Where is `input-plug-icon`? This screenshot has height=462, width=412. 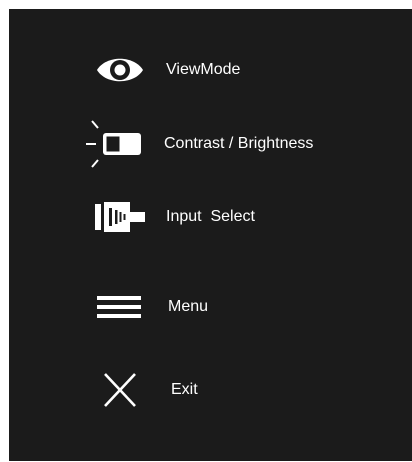 input-plug-icon is located at coordinates (120, 217).